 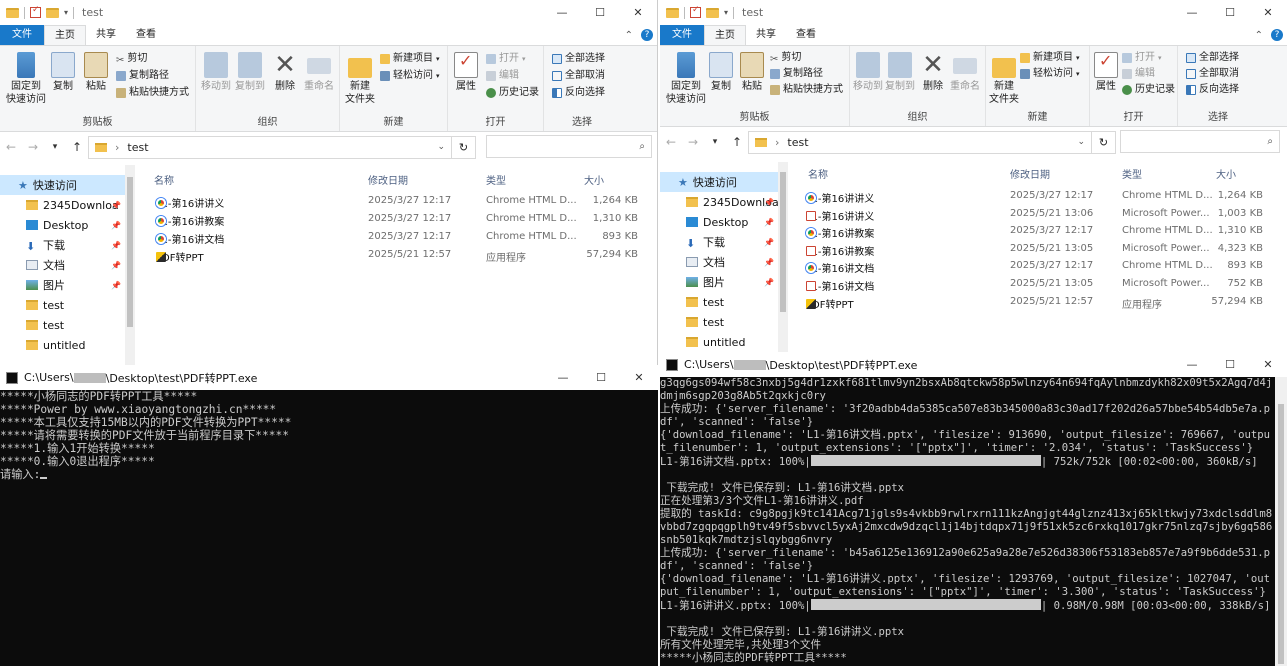 I want to click on move-to-button: 移动到, so click(x=216, y=72).